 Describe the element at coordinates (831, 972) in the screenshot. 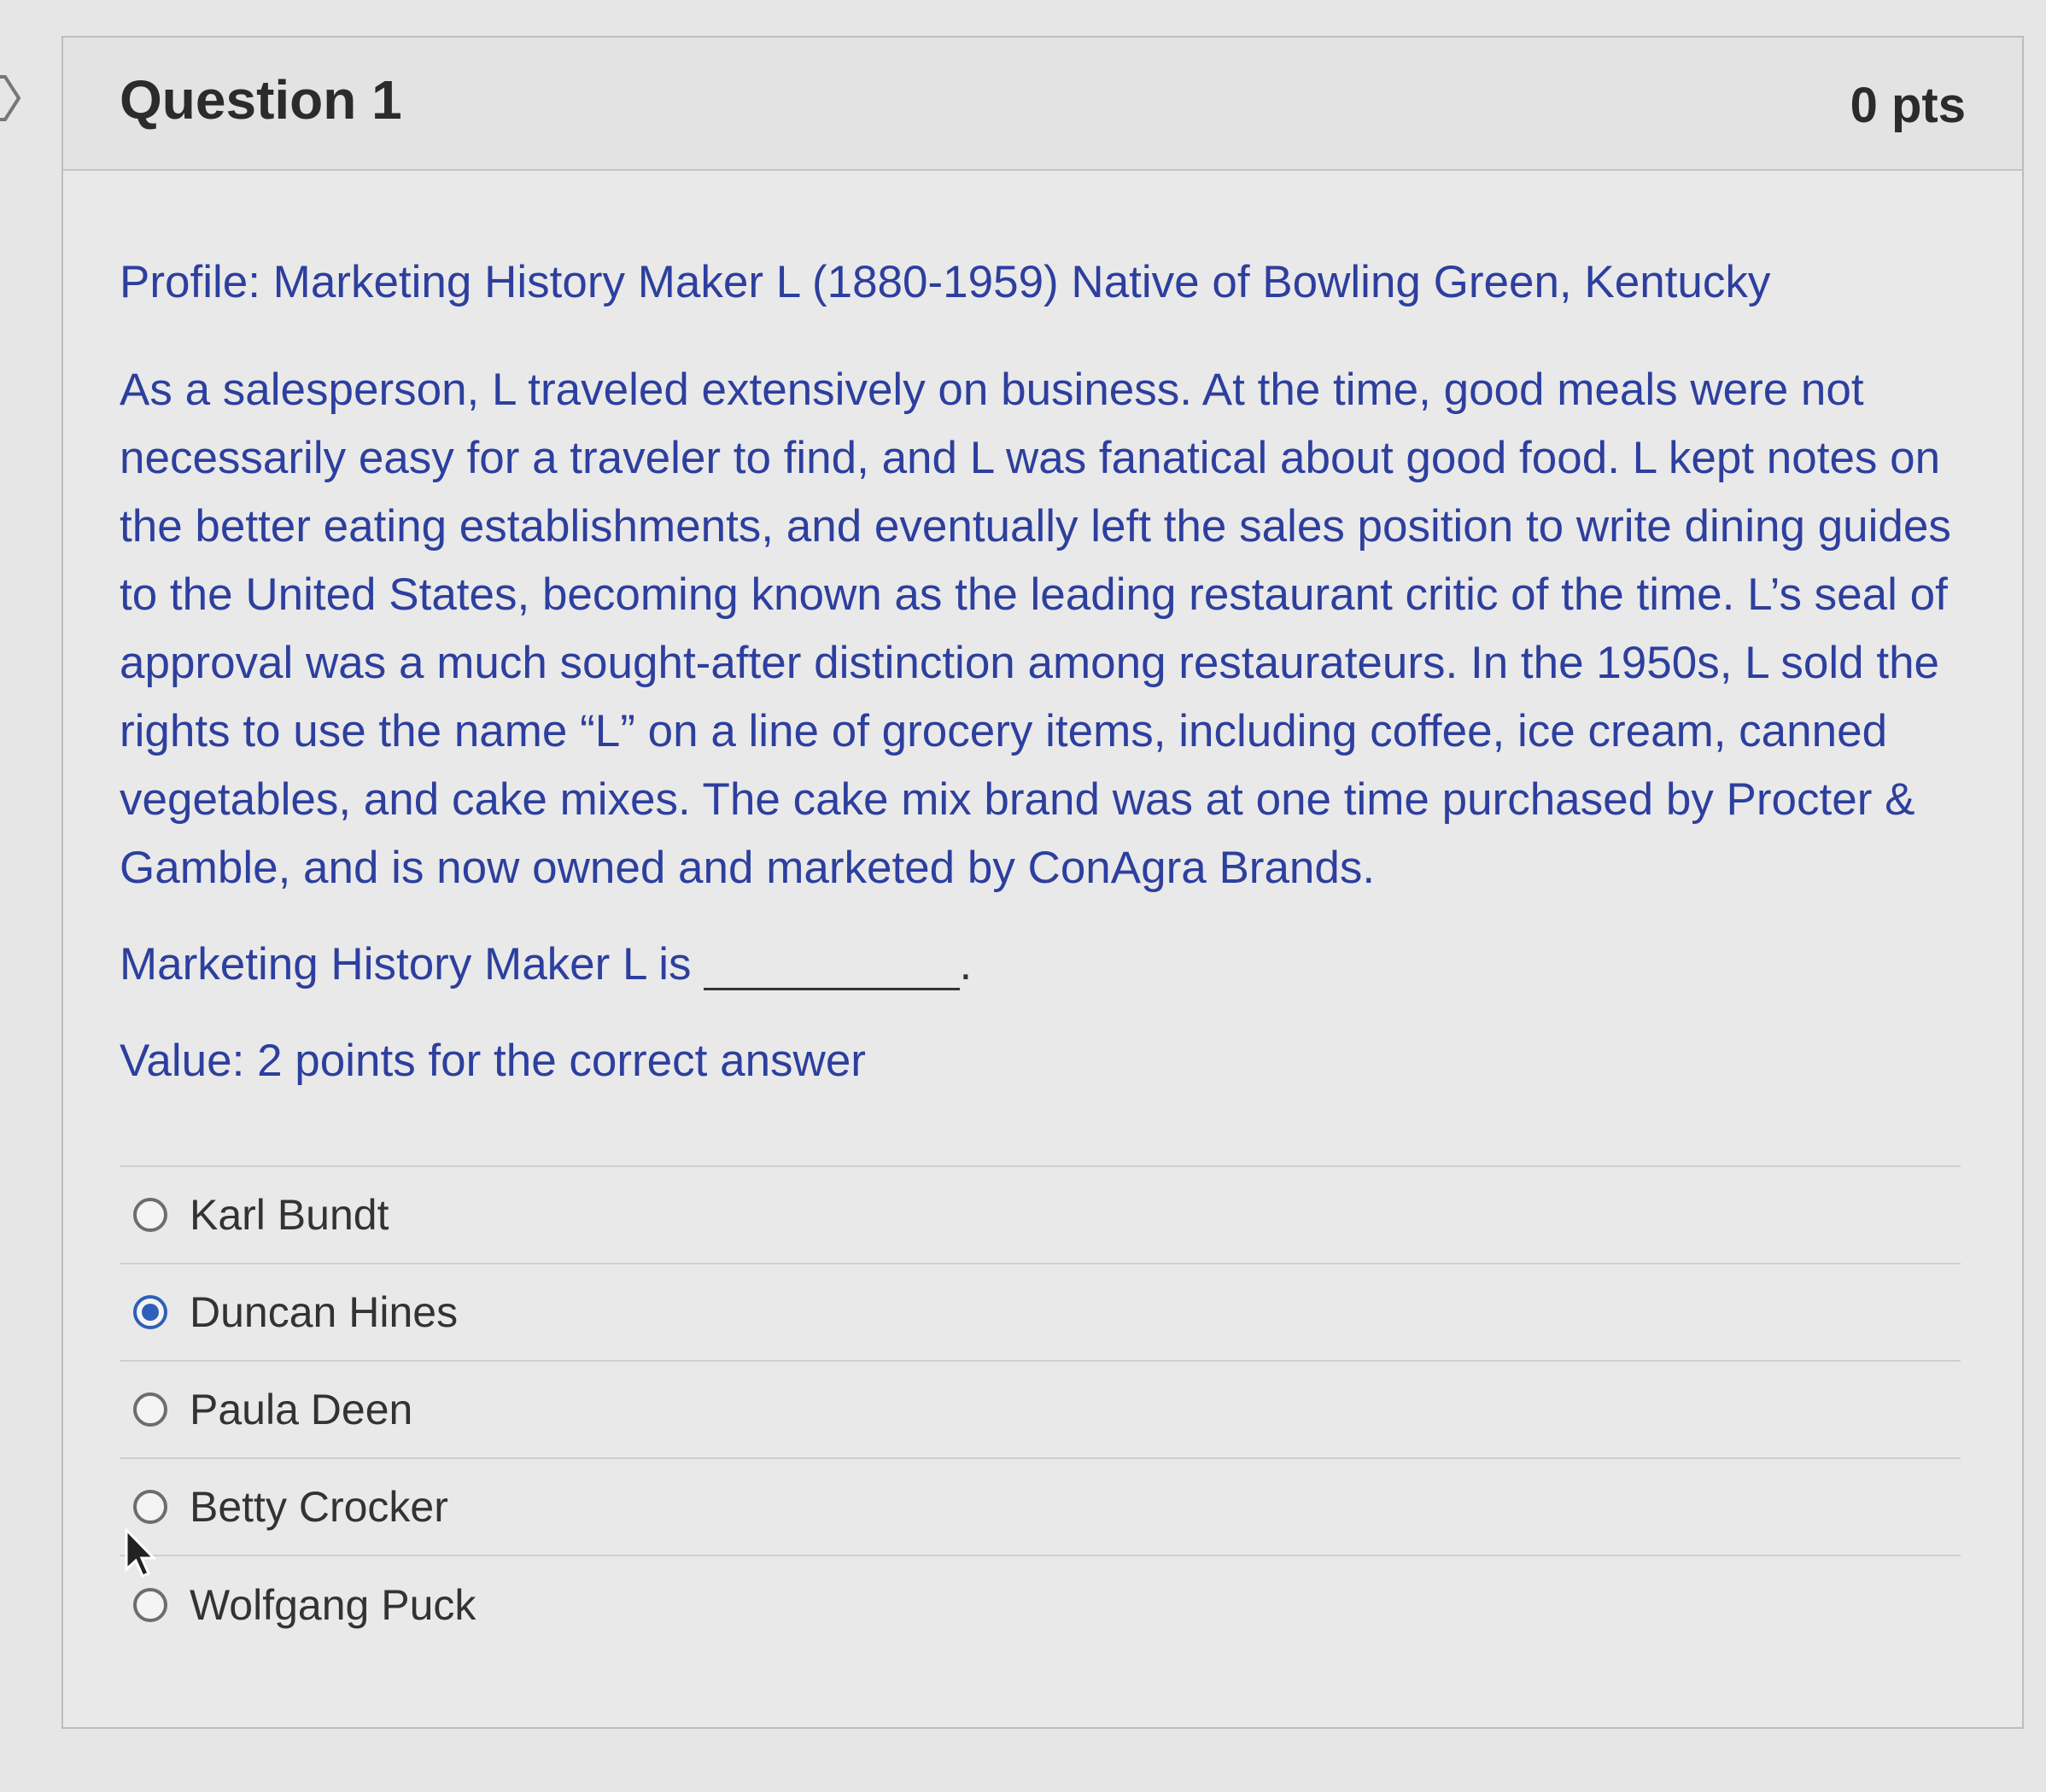

I see `answer-blank` at that location.